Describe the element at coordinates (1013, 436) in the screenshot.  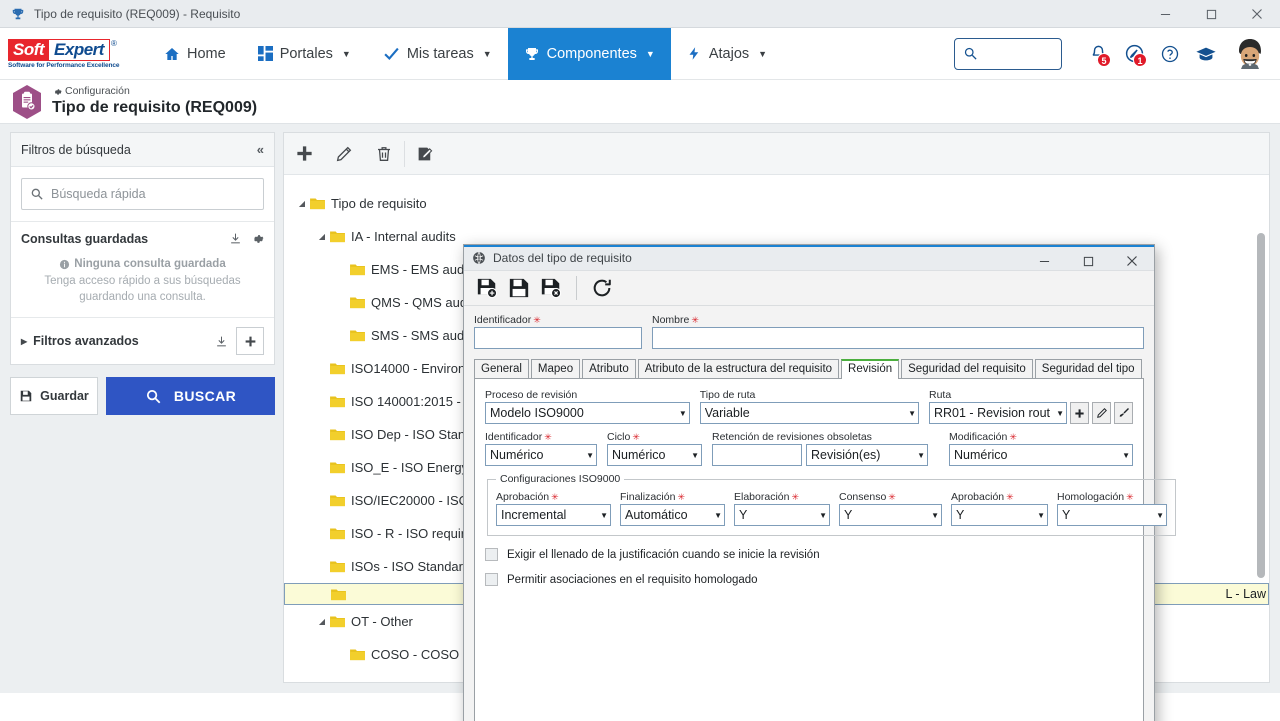
I see `required-icon: ✳` at that location.